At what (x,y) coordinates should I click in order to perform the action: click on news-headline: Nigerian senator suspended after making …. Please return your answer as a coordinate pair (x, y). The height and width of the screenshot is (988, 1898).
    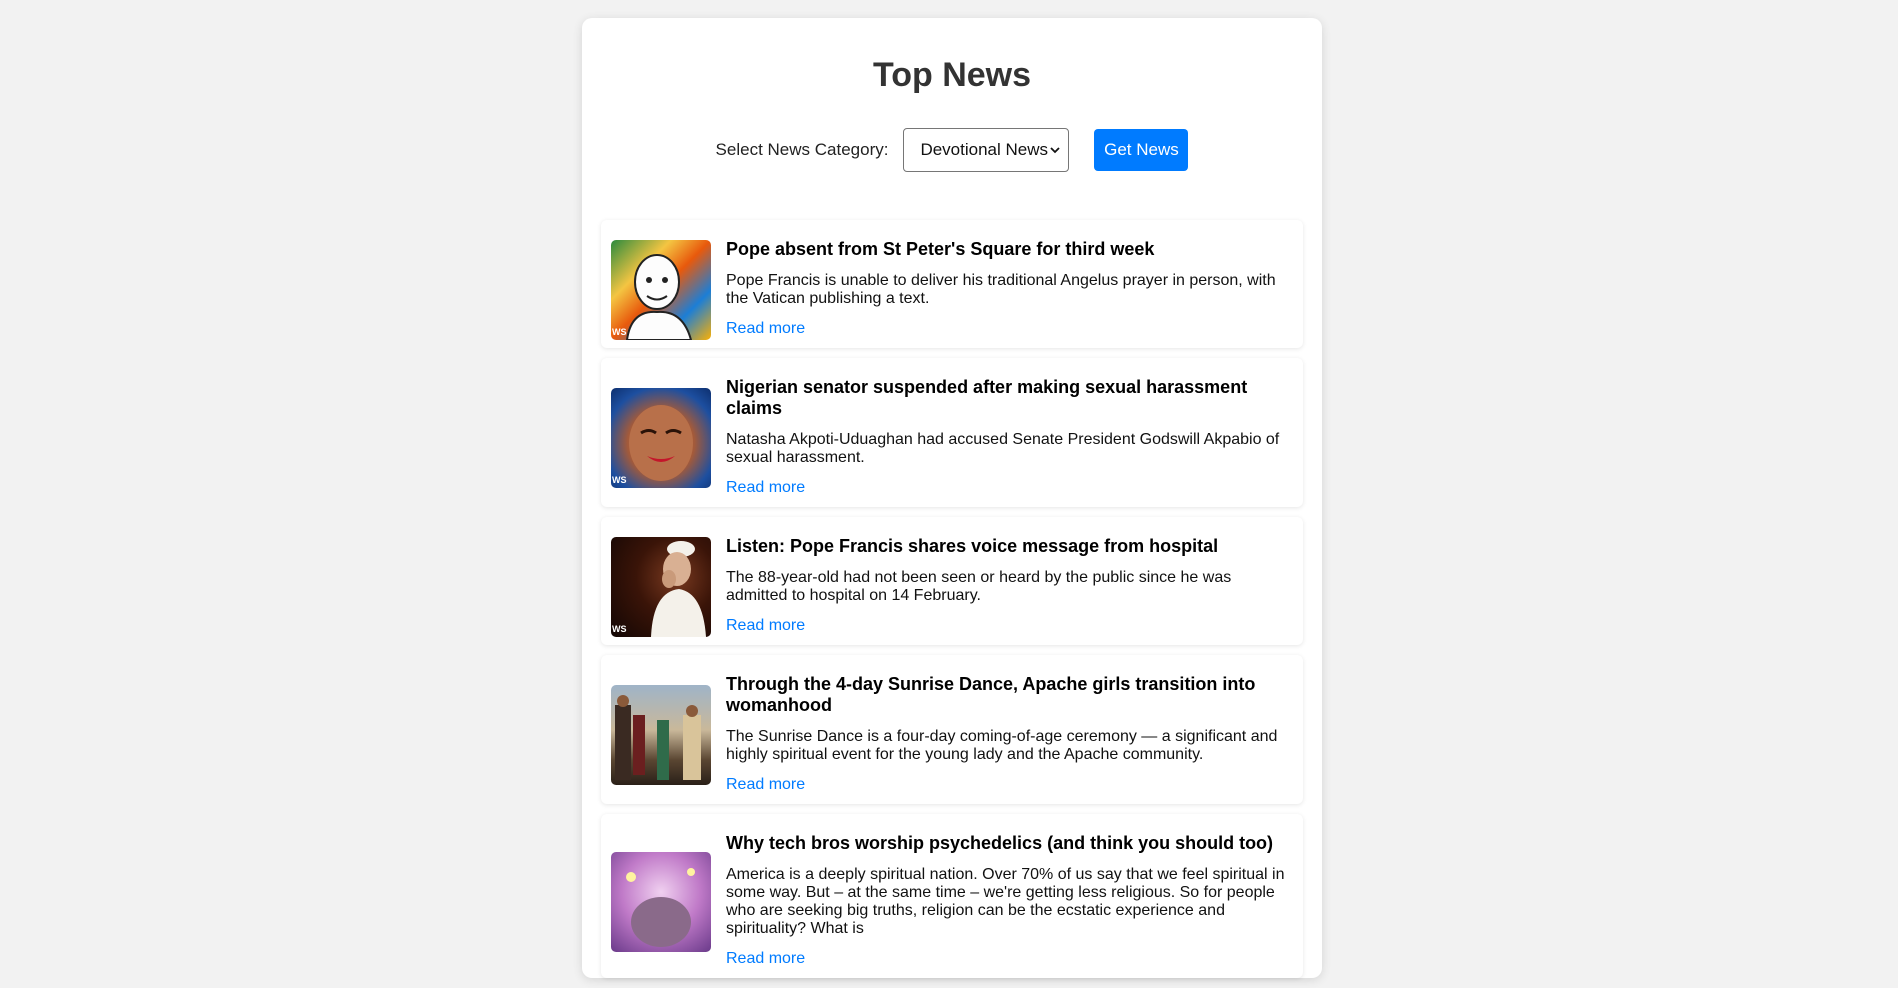
    Looking at the image, I should click on (987, 397).